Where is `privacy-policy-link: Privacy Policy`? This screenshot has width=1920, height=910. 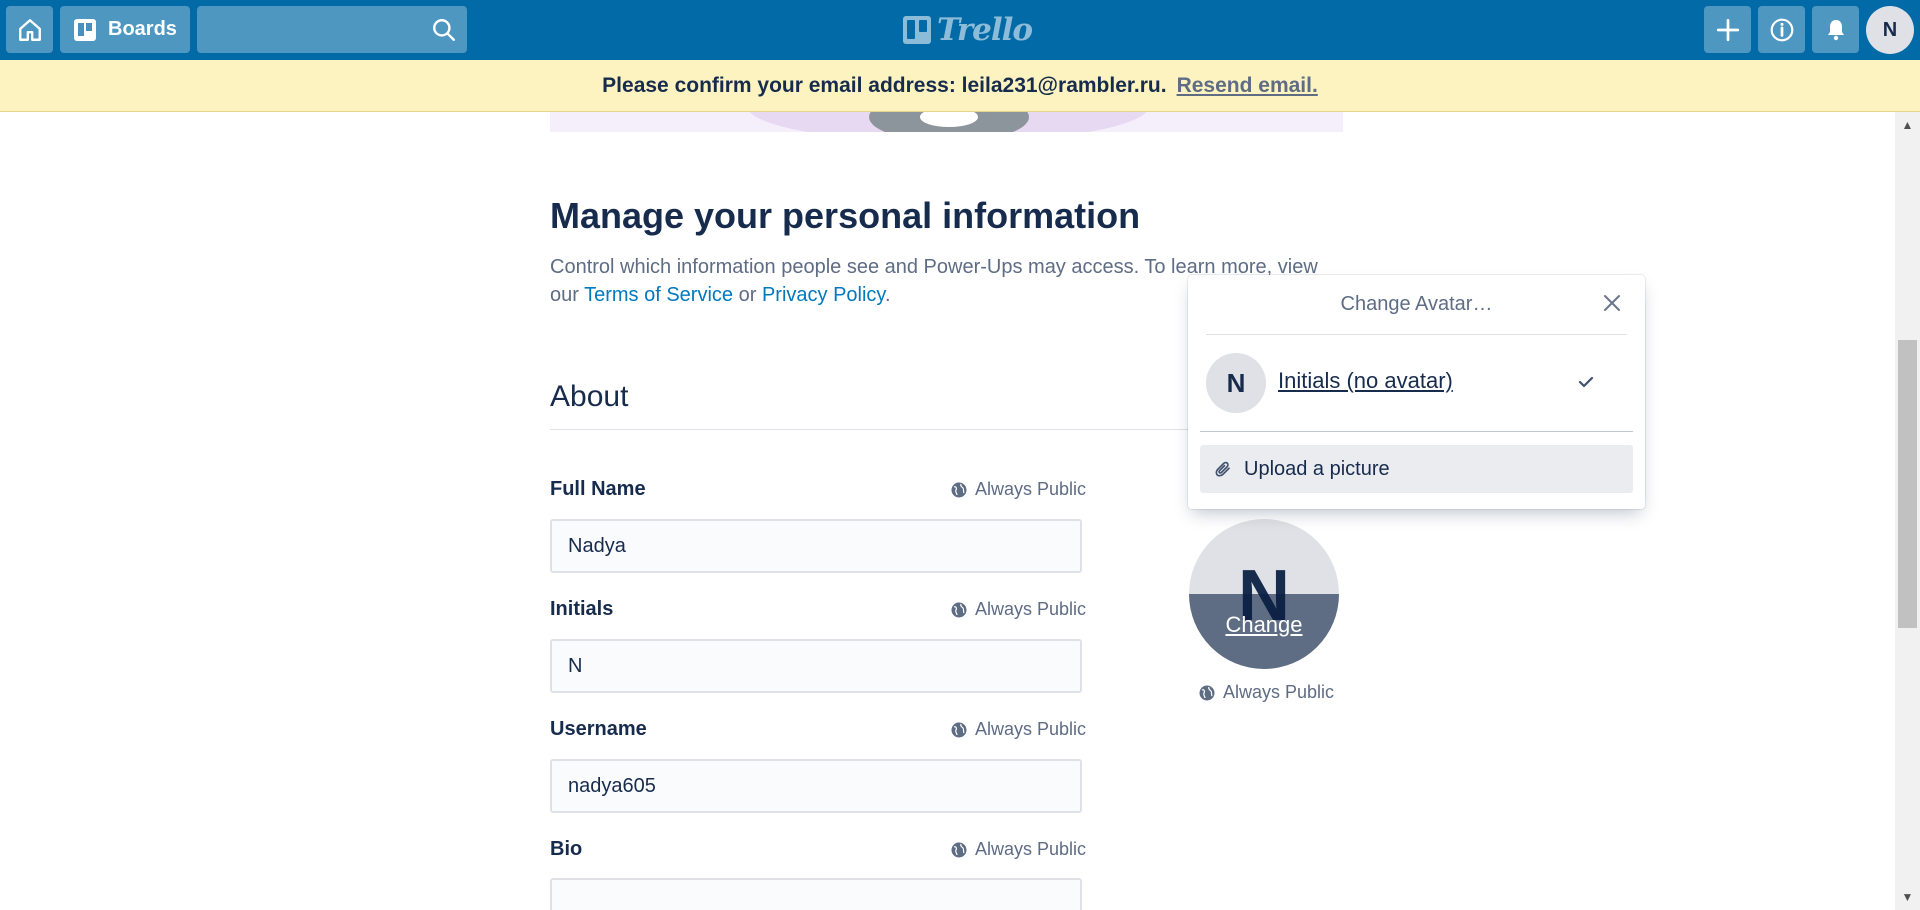
privacy-policy-link: Privacy Policy is located at coordinates (823, 295).